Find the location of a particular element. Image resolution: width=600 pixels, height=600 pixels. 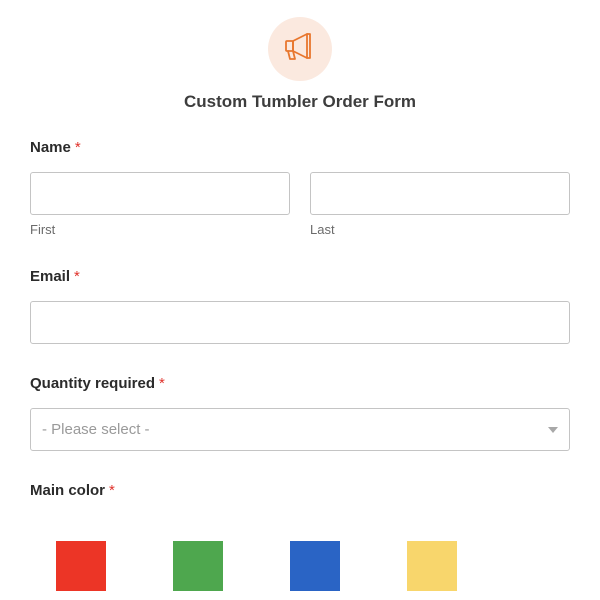

last-name-sublabel: Last is located at coordinates (322, 229).